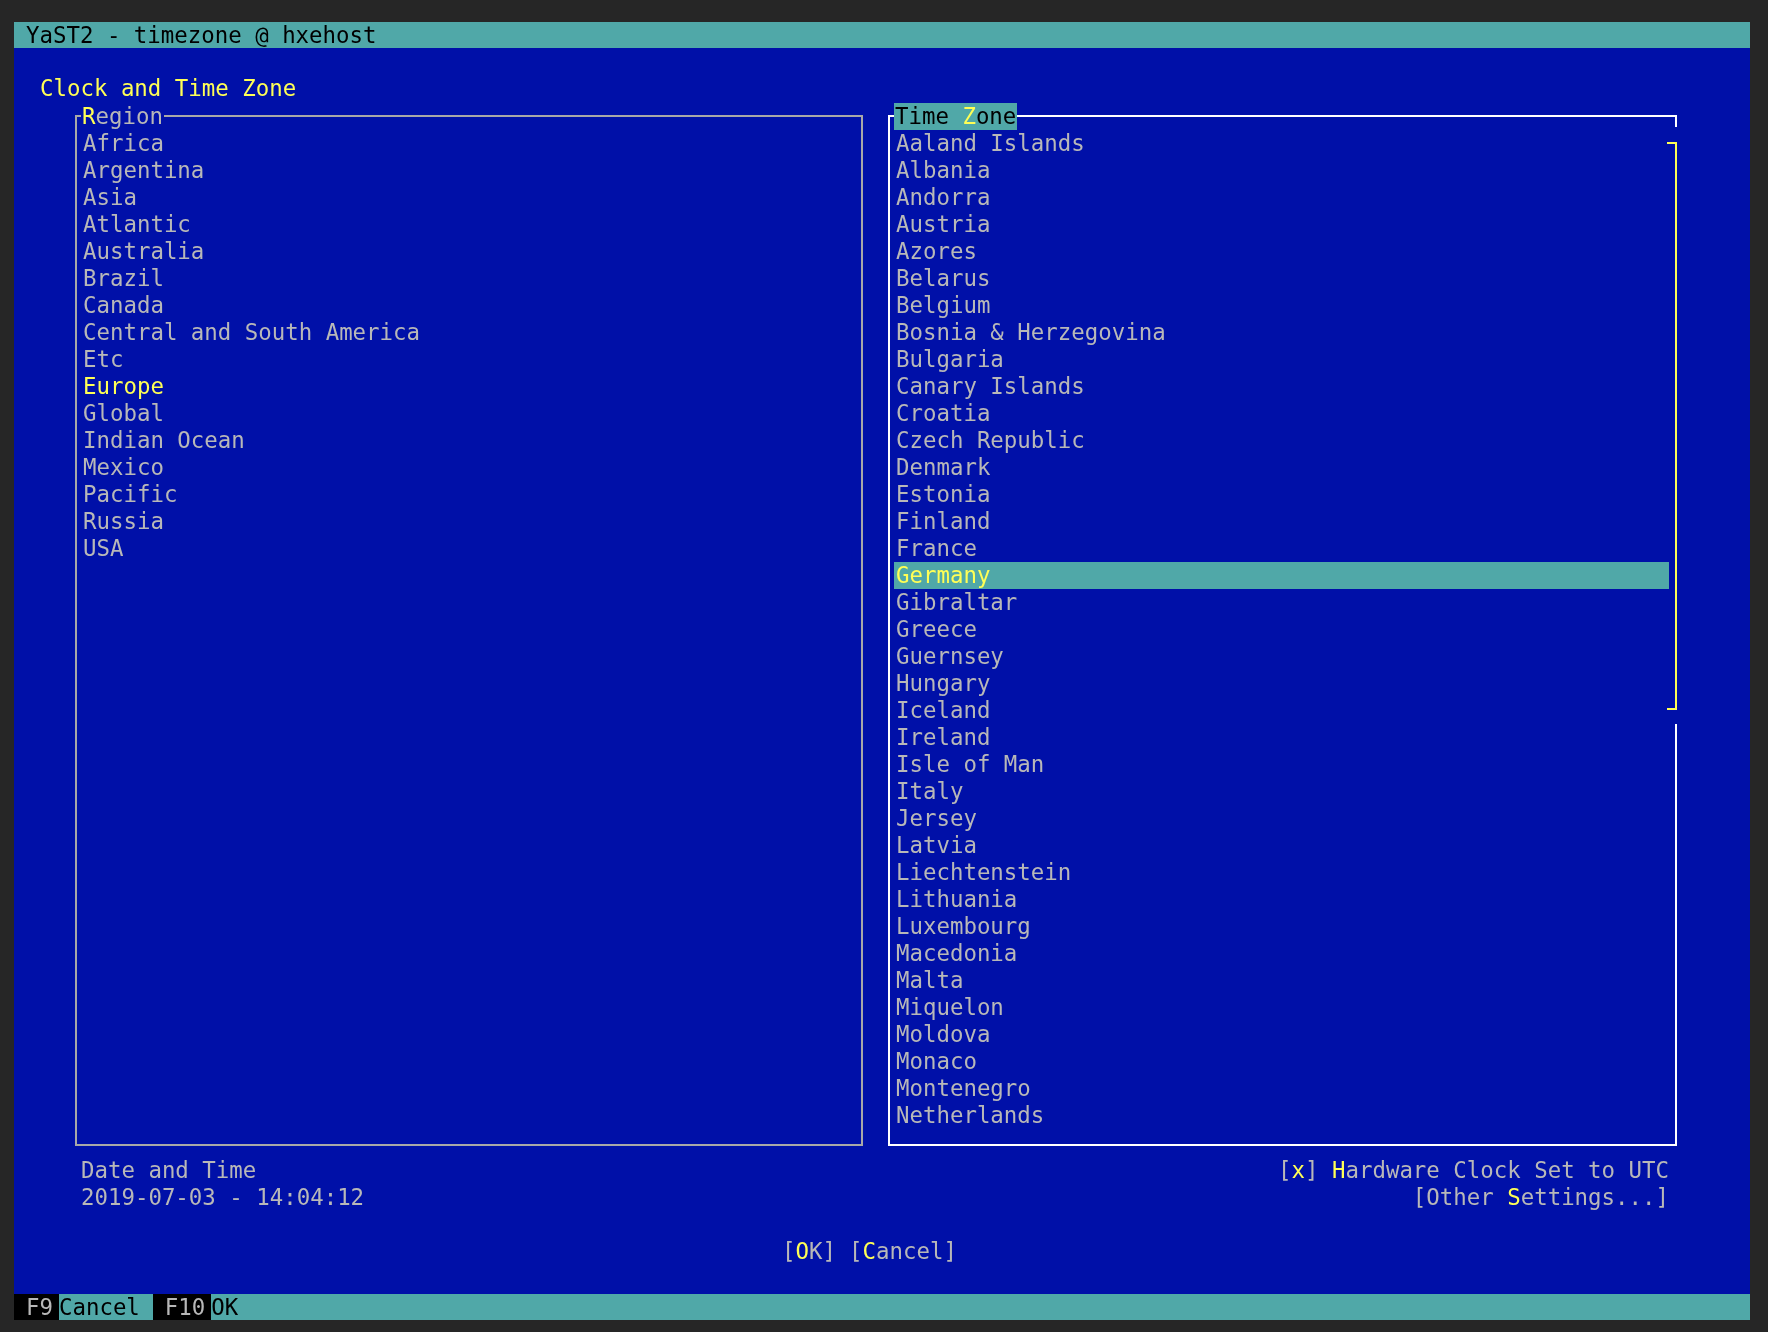  I want to click on time-zone-item: Iceland, so click(1281, 710).